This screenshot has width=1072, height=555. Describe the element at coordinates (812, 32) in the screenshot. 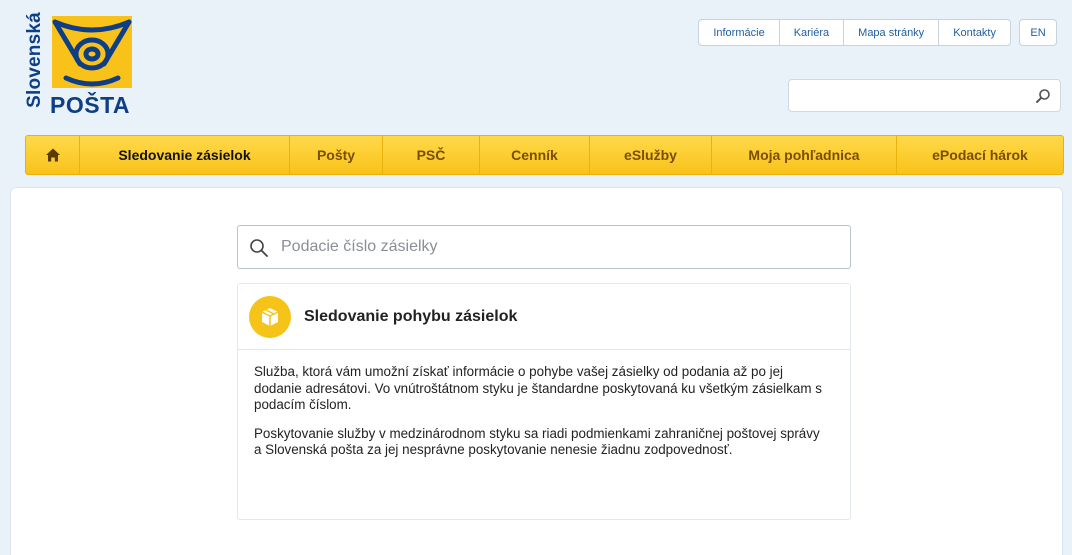

I see `top-link-kariera: Kariéra` at that location.